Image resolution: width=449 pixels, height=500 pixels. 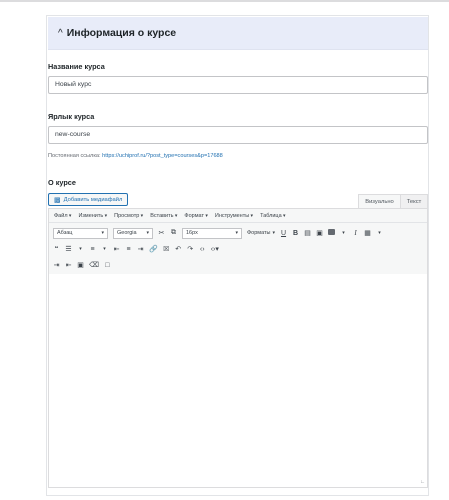 I want to click on text-color-icon, so click(x=332, y=233).